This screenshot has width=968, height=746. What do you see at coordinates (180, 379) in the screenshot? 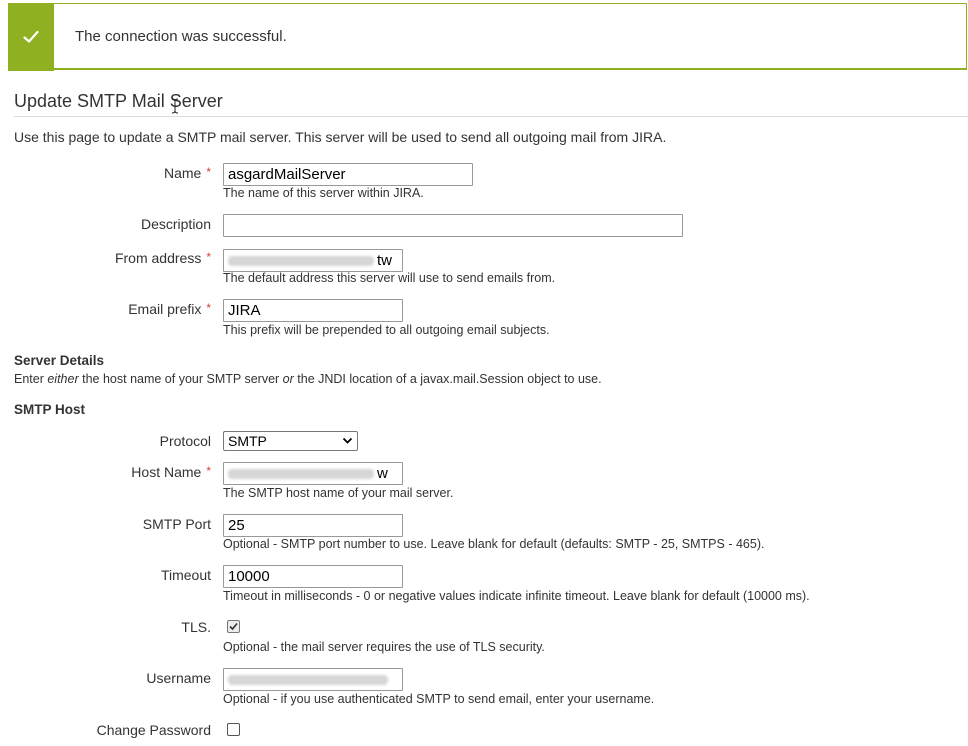
I see `sd-desc-part: the host name of your SMTP server` at bounding box center [180, 379].